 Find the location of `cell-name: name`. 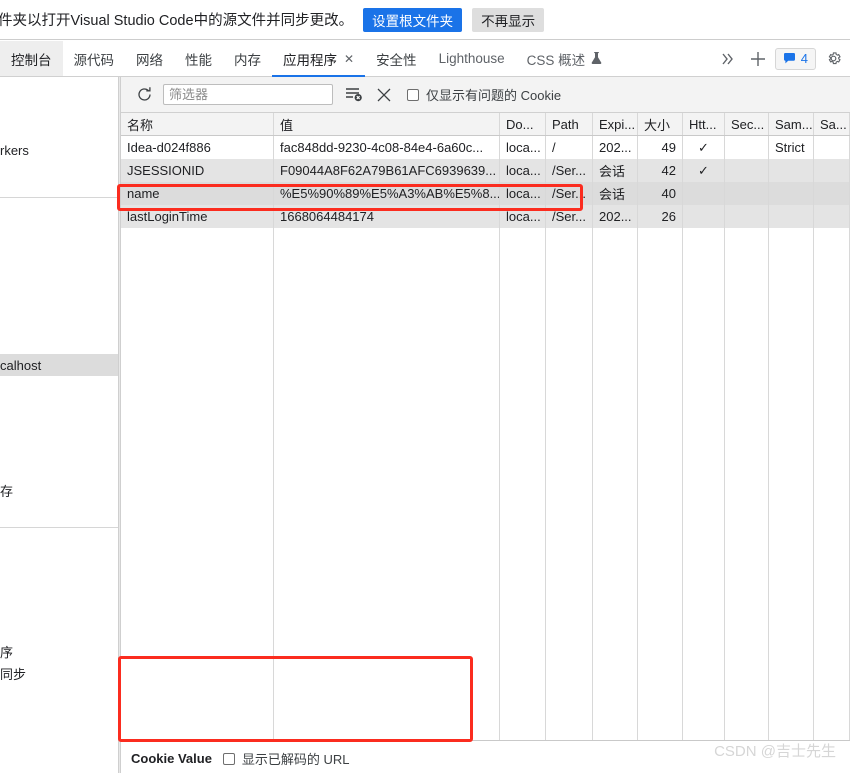

cell-name: name is located at coordinates (197, 193).